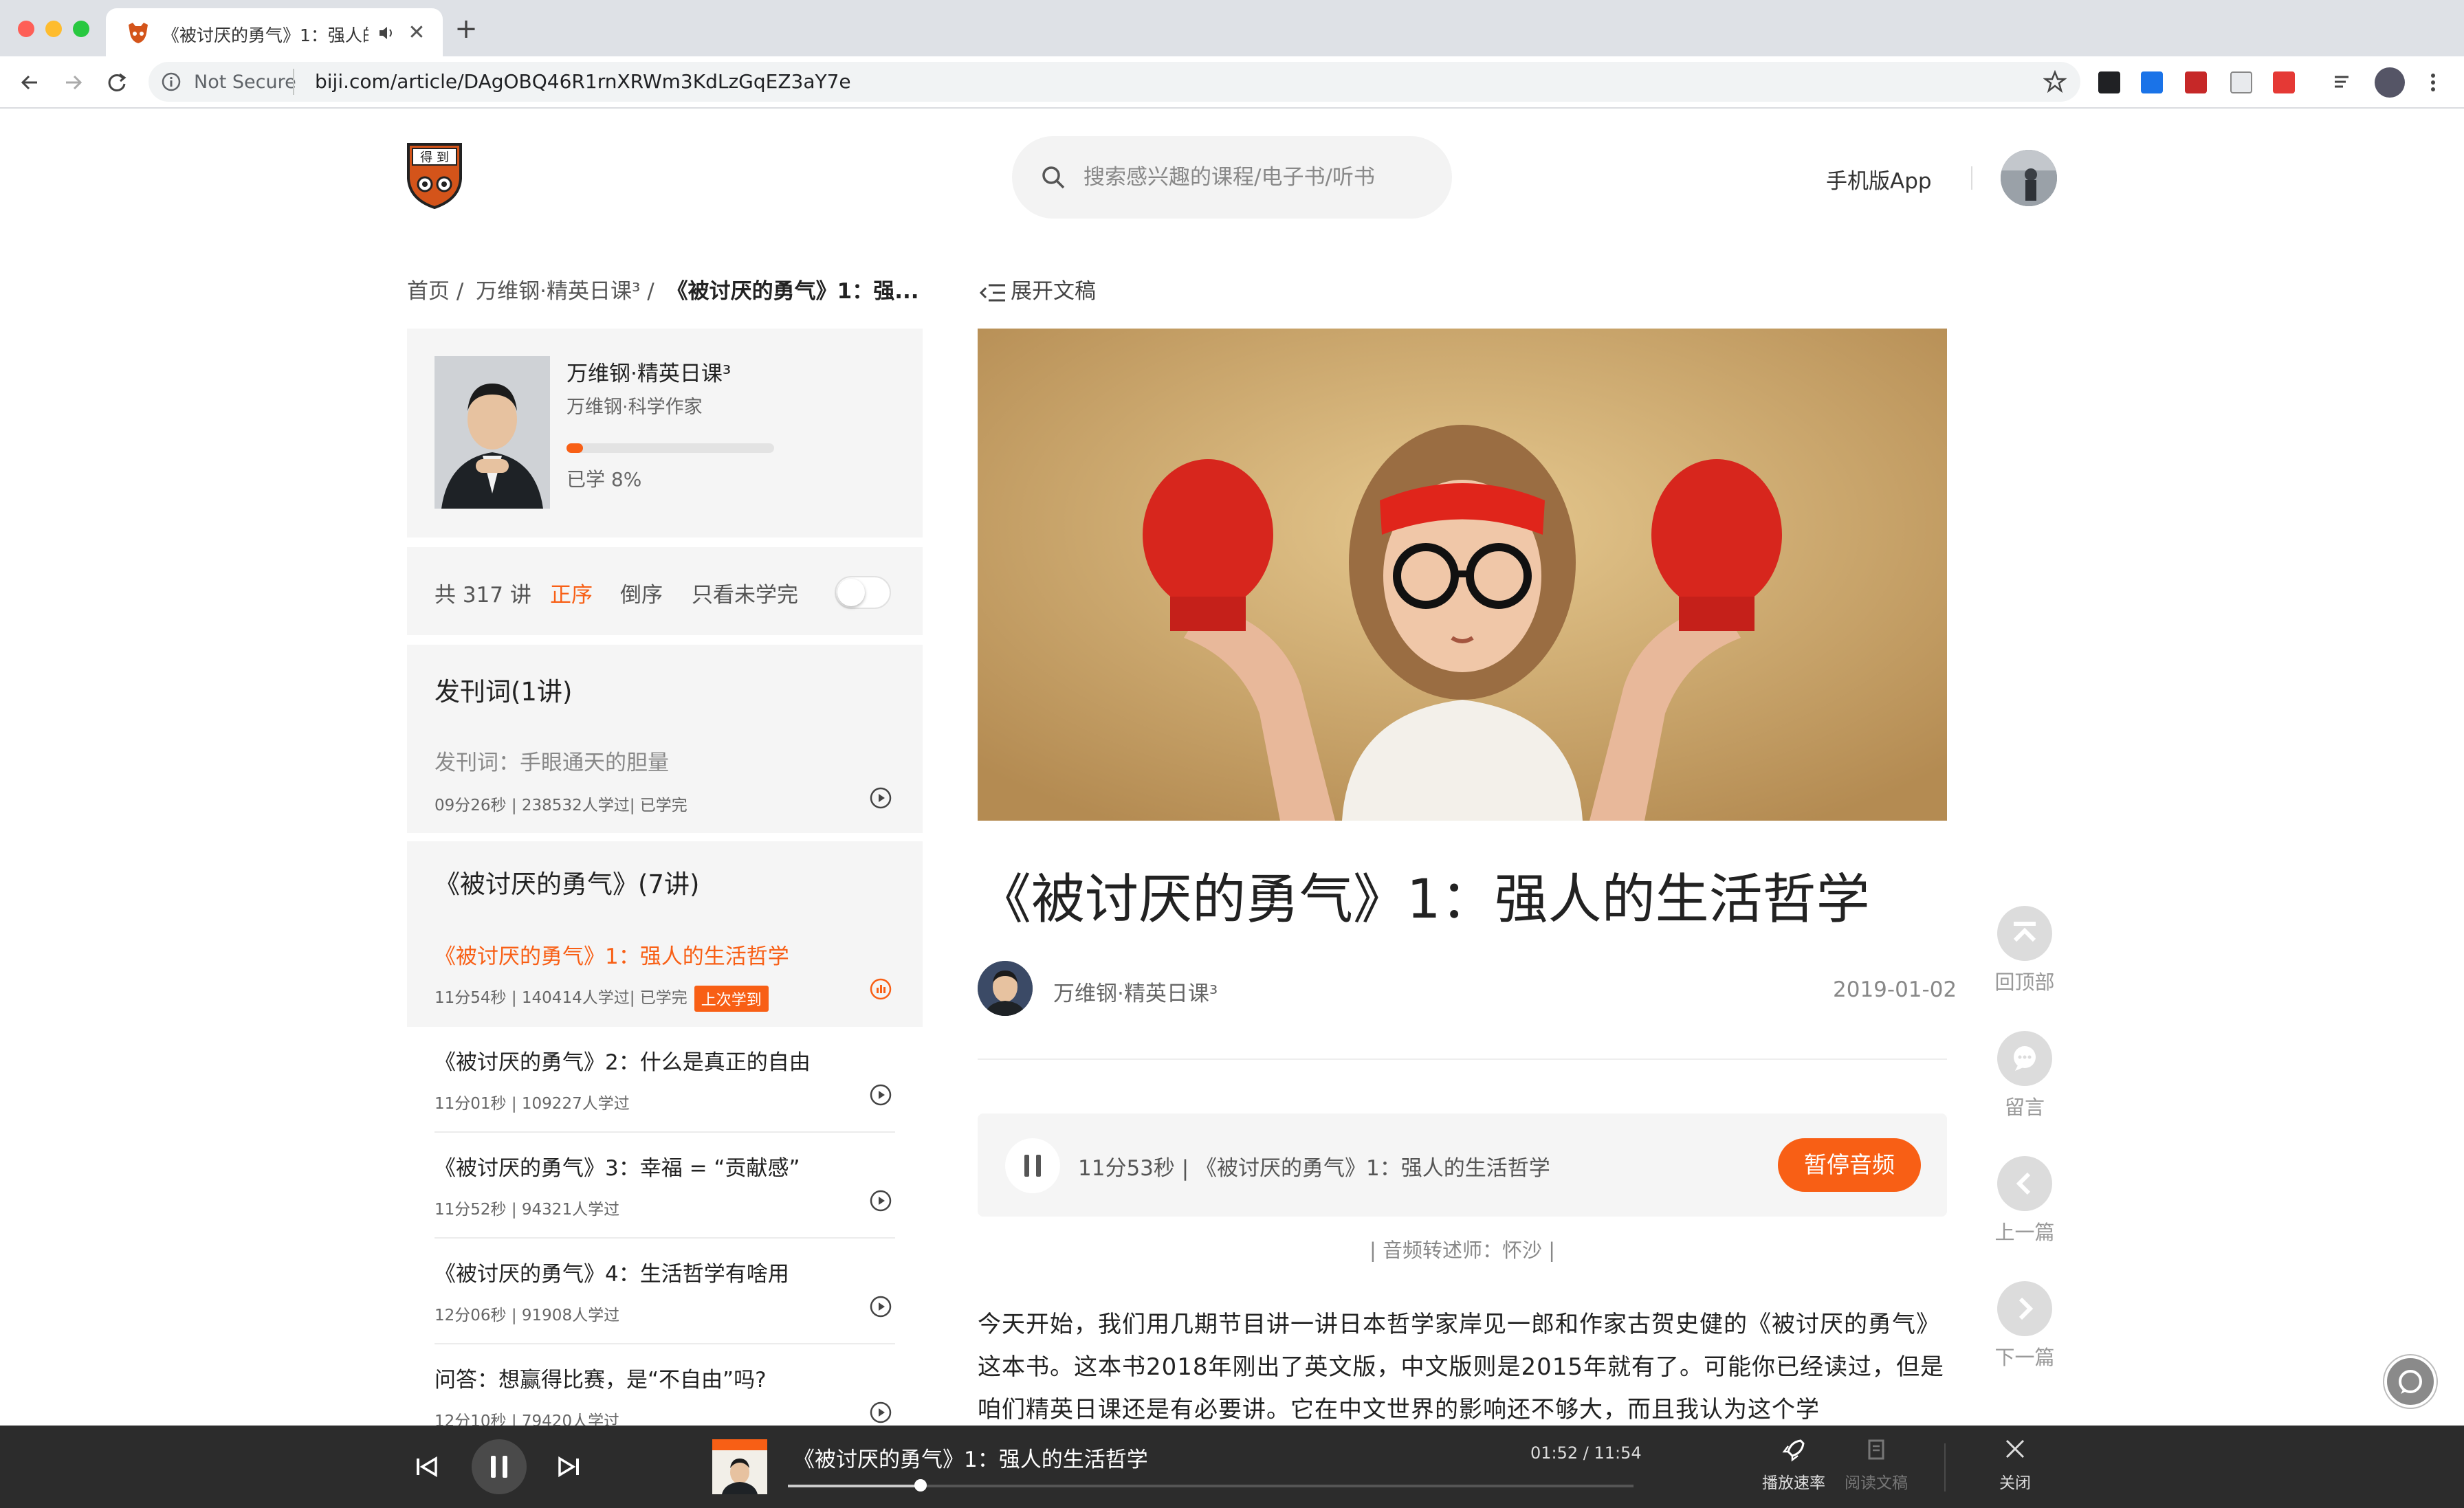  Describe the element at coordinates (386, 33) in the screenshot. I see `speaker-icon` at that location.